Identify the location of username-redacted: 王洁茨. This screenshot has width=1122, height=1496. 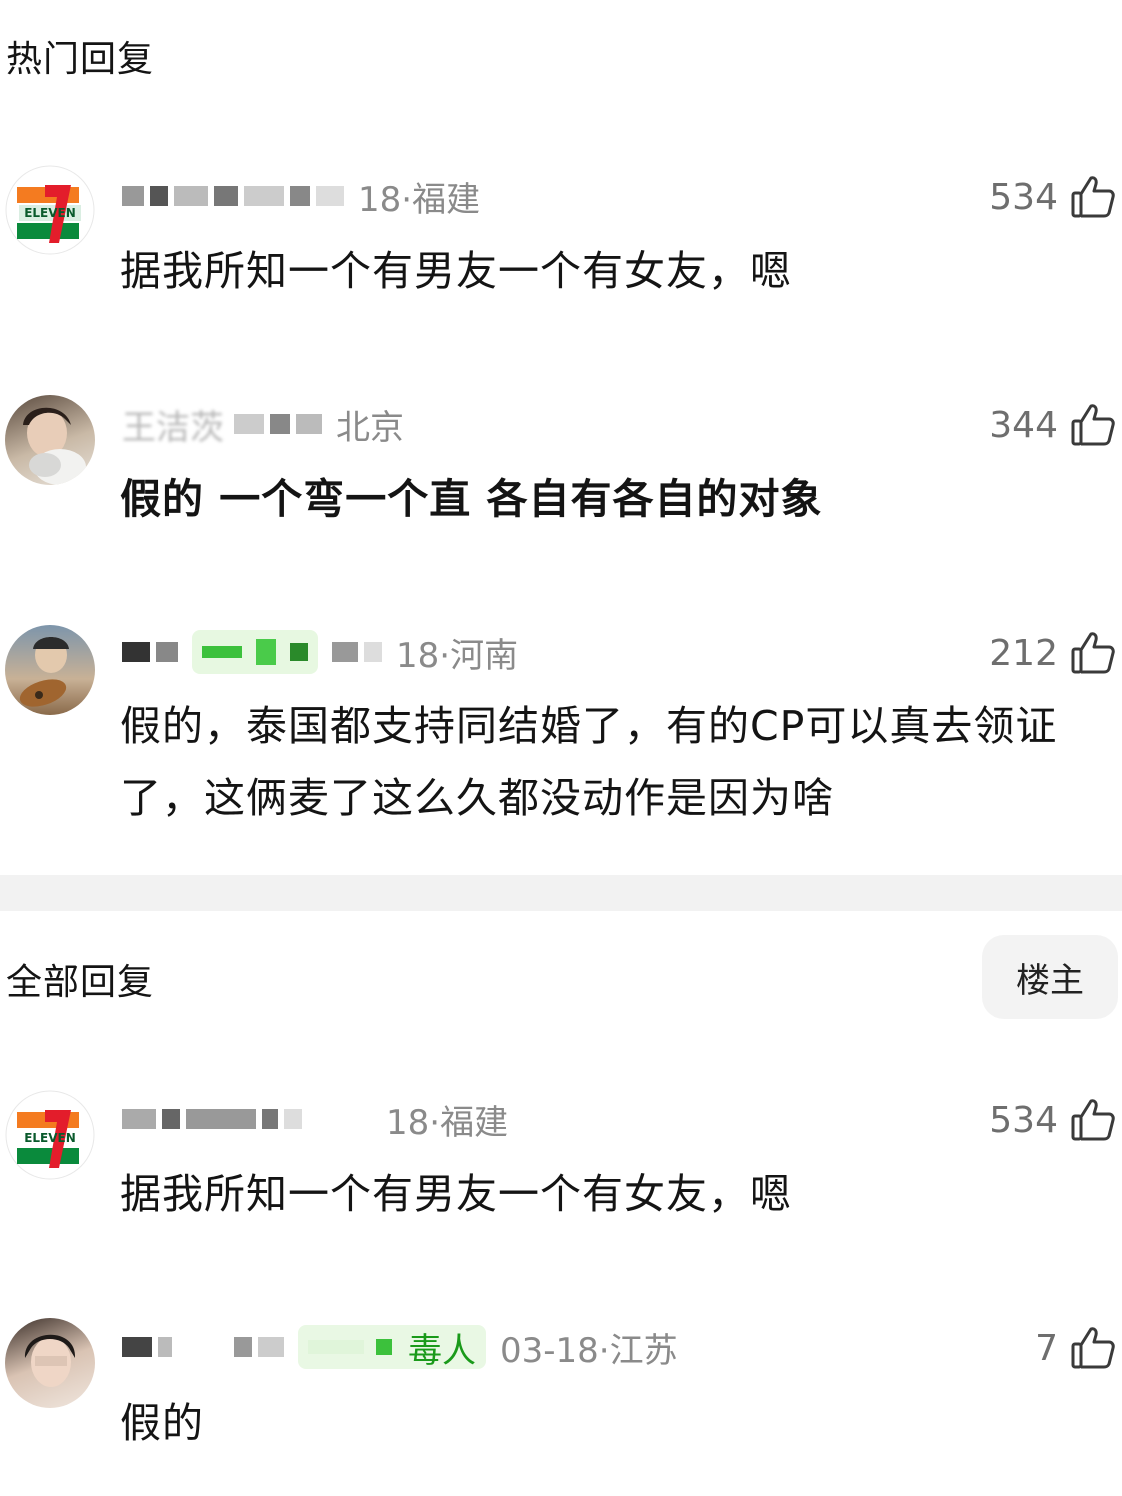
(173, 424).